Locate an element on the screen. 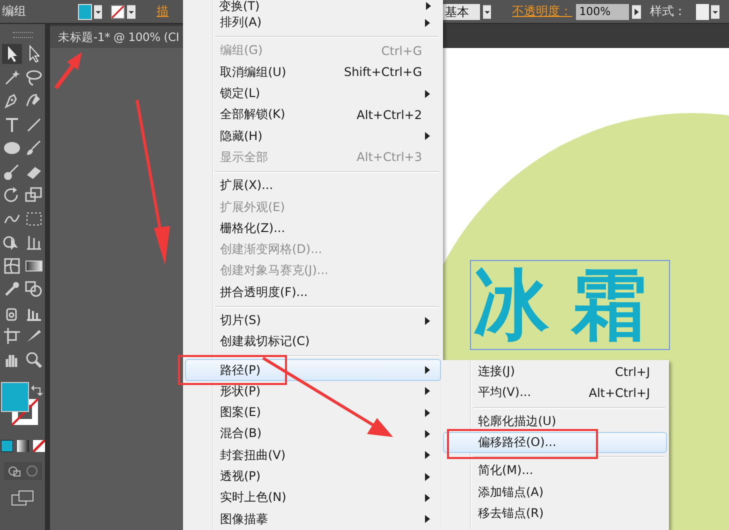 The height and width of the screenshot is (530, 729). annotation-arrow is located at coordinates (68, 71).